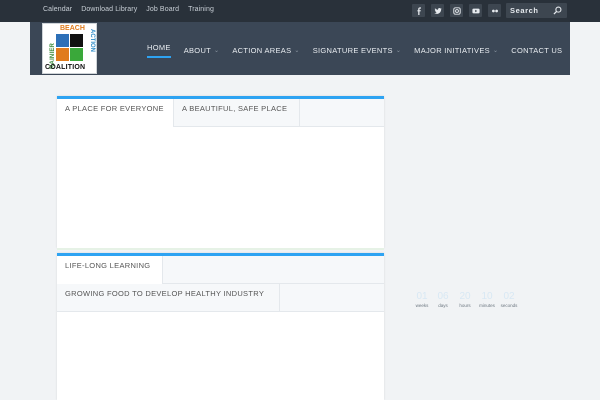 The width and height of the screenshot is (600, 400). What do you see at coordinates (76, 40) in the screenshot?
I see `logo-square-black` at bounding box center [76, 40].